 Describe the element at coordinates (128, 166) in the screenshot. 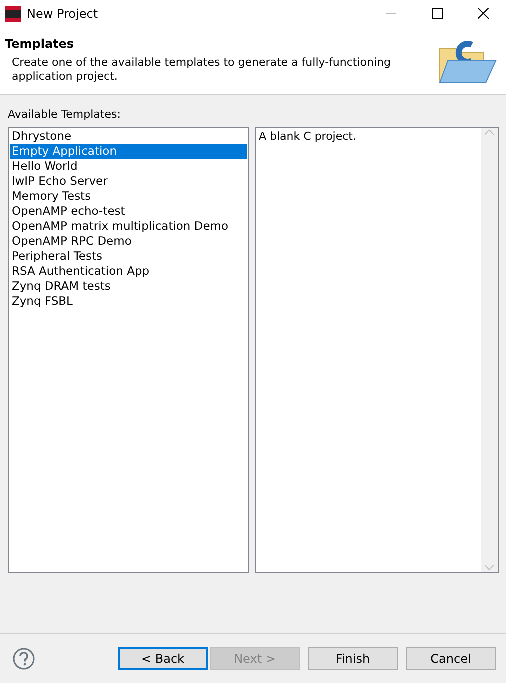

I see `template-item: Hello World` at that location.